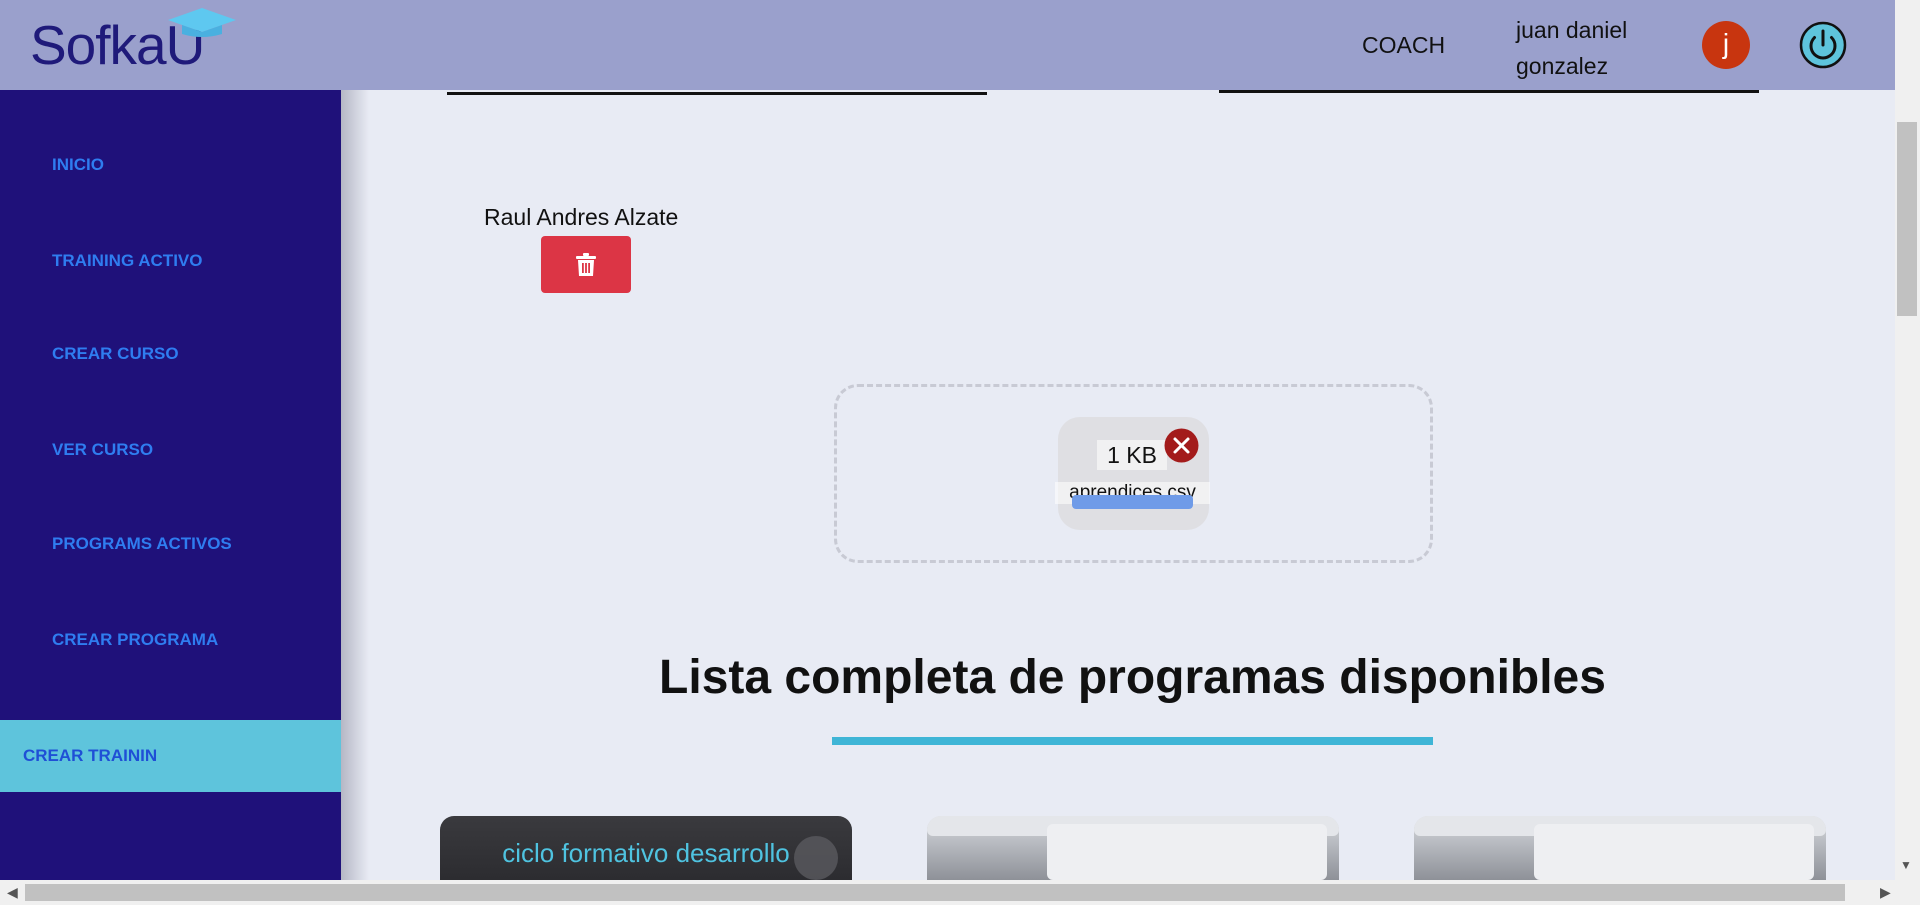  Describe the element at coordinates (142, 544) in the screenshot. I see `sidebar-item-programs-activos: PROGRAMS ACTIVOS` at that location.